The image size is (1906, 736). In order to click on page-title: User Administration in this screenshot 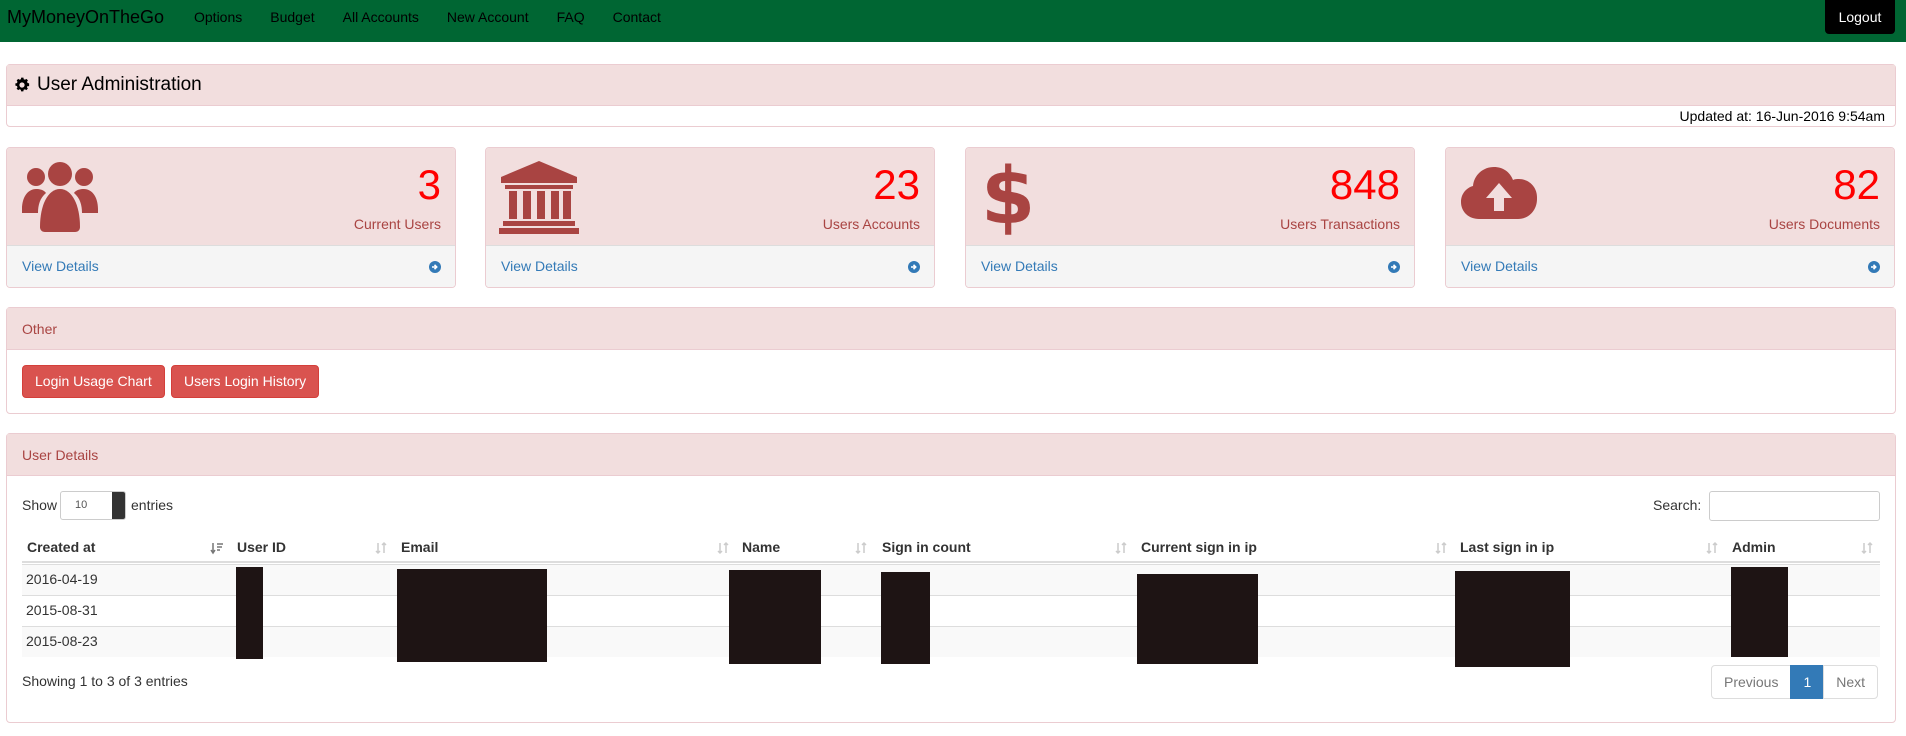, I will do `click(119, 84)`.